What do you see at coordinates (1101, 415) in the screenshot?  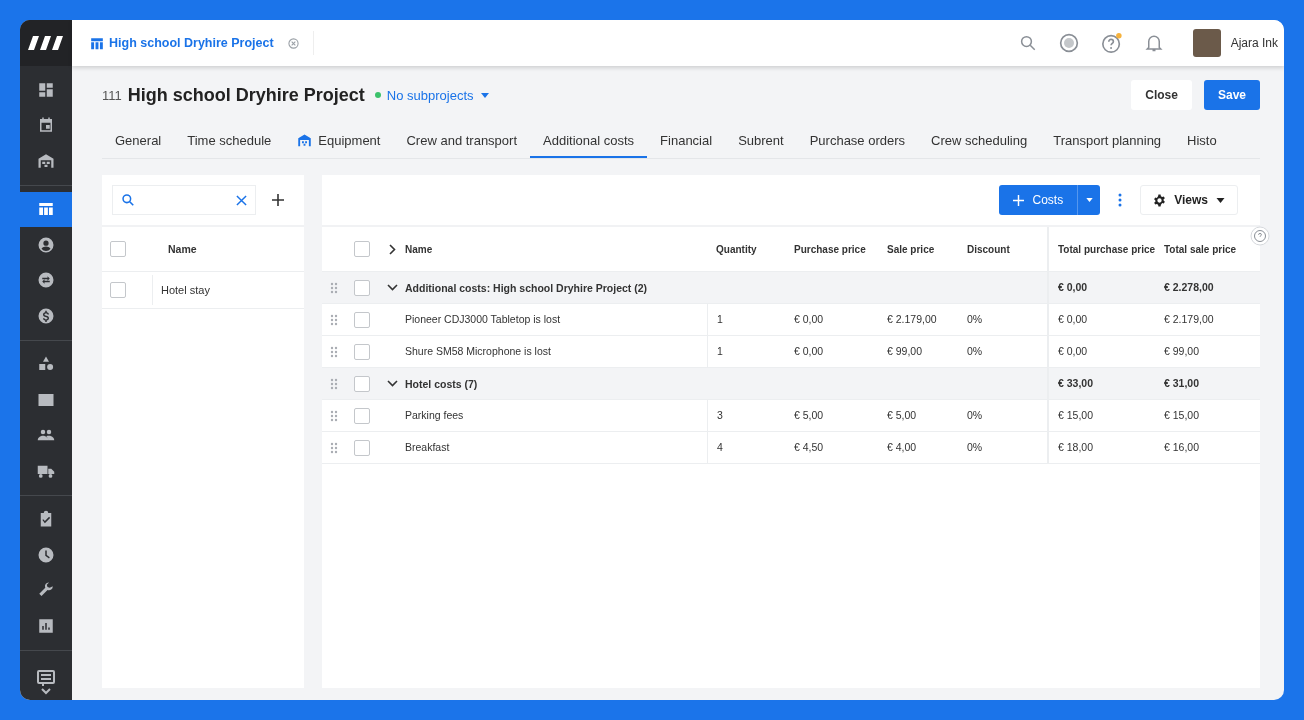 I see `table-cell: € 15,00` at bounding box center [1101, 415].